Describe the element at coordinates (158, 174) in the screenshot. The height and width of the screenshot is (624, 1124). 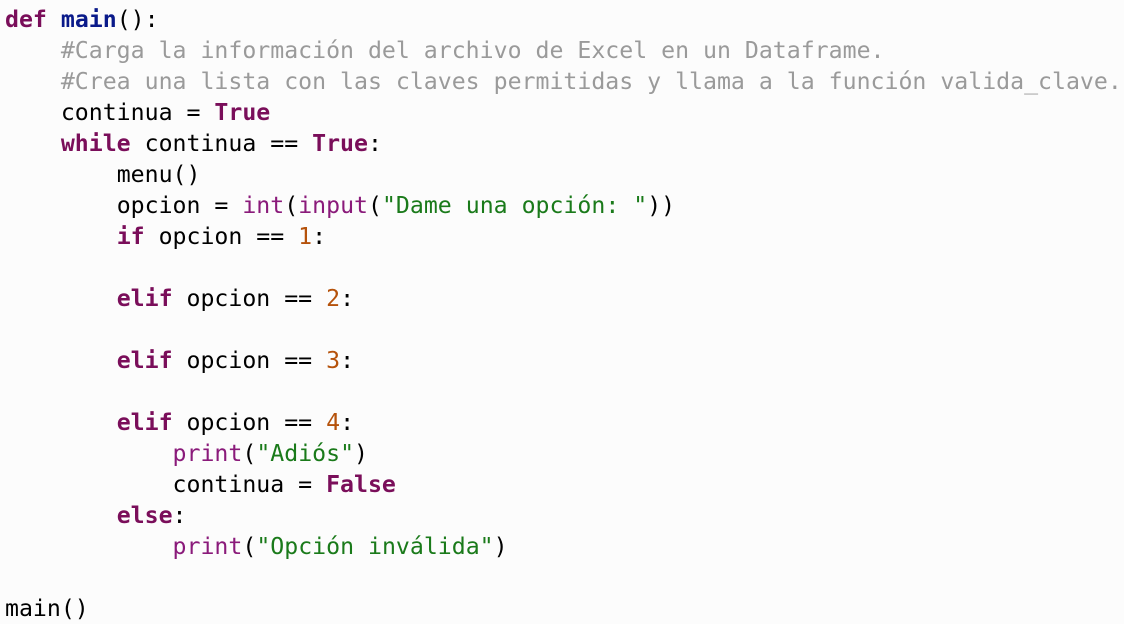
I see `code-text-token: menu()` at that location.